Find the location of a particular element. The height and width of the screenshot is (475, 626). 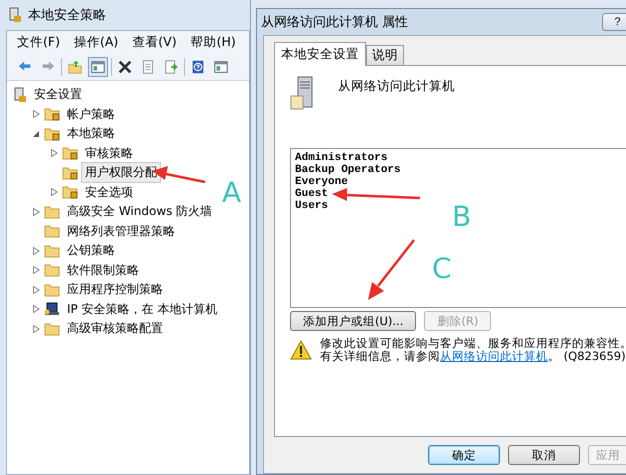

tree-item: 应用程序控制策略 is located at coordinates (115, 289).